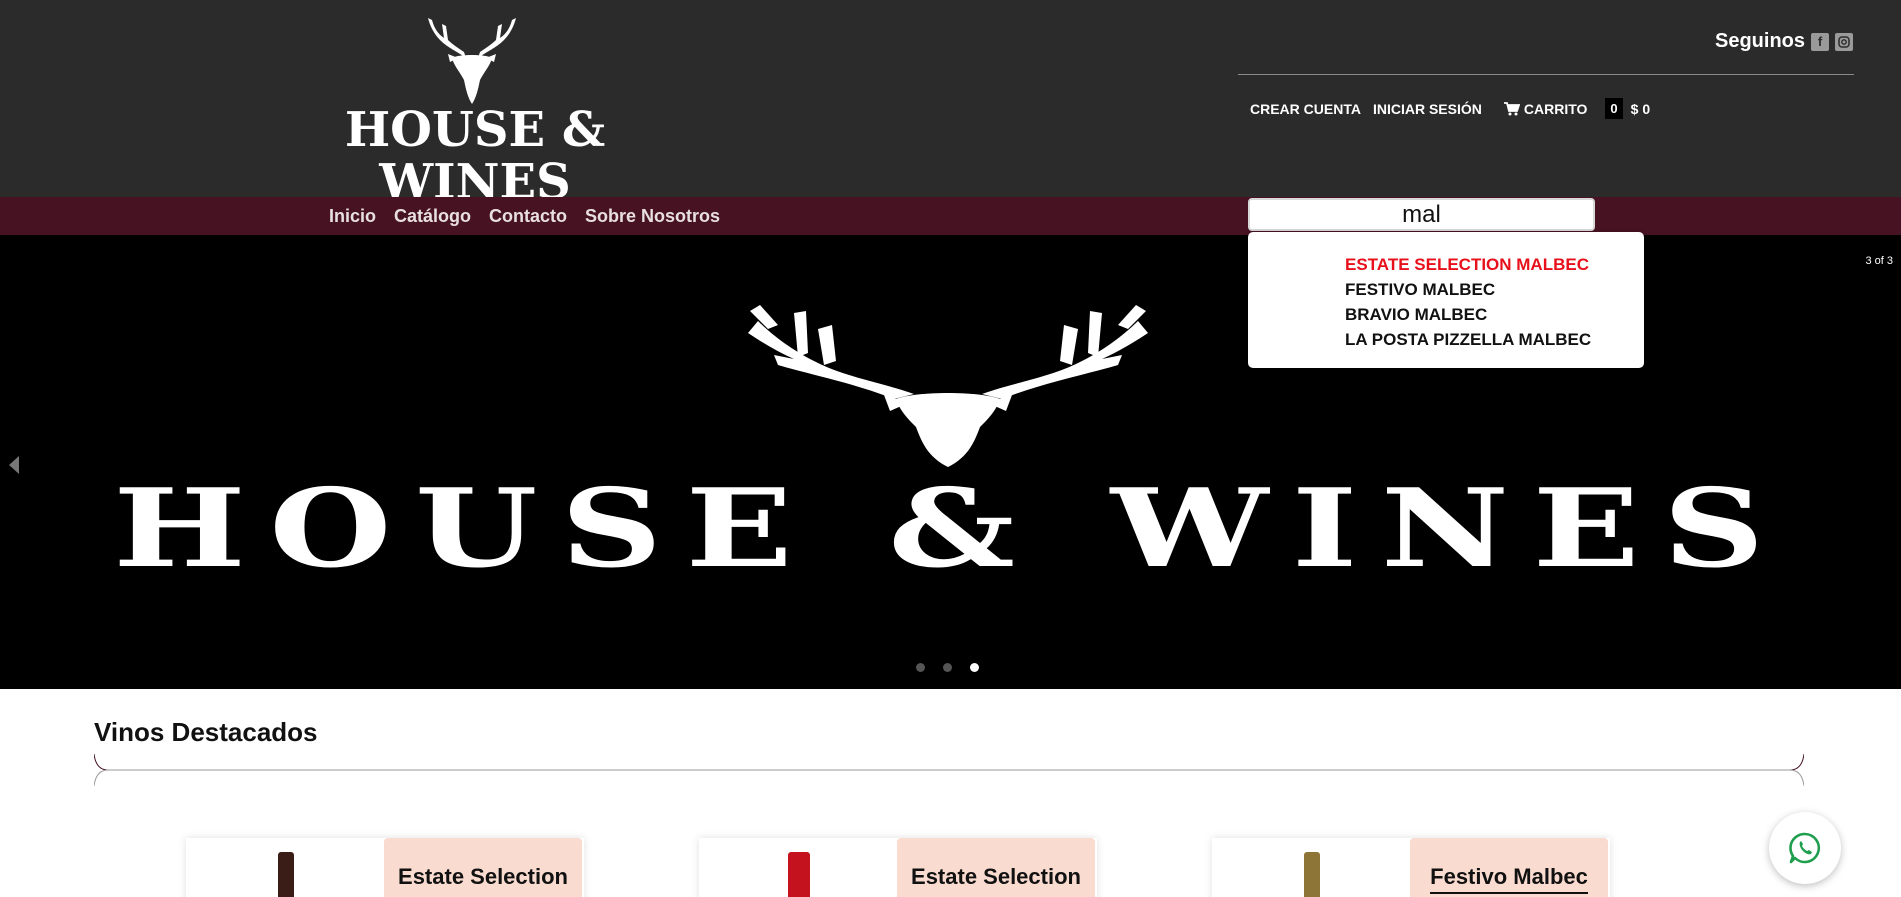 The height and width of the screenshot is (897, 1901). I want to click on main-nav-bar: Inicio Catálogo Contacto Sobre Nosotros, so click(950, 216).